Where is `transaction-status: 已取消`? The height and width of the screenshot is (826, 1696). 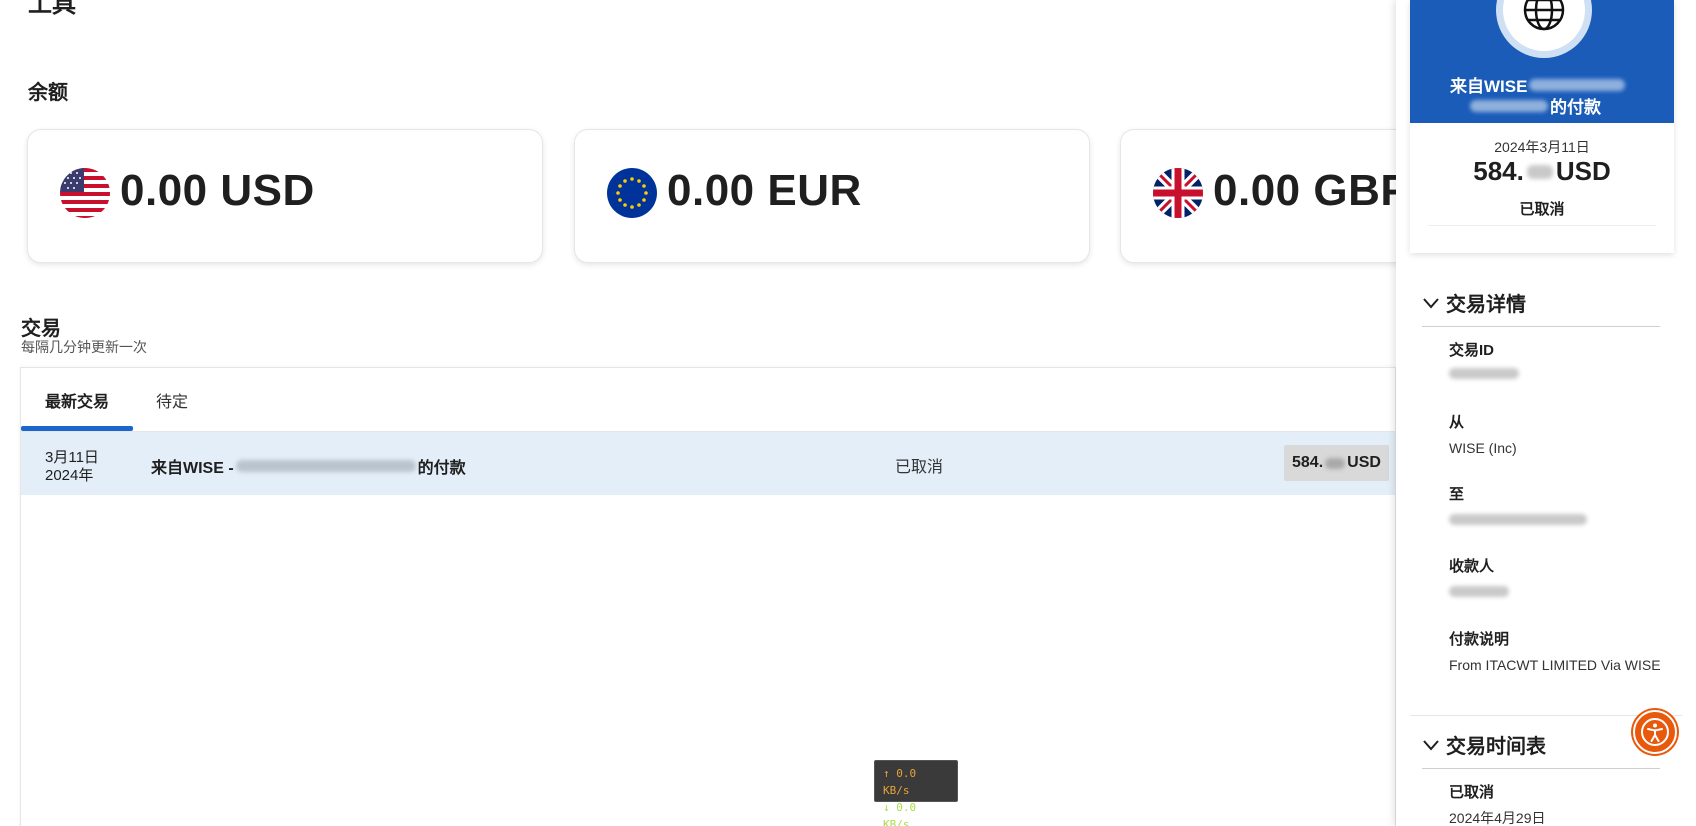 transaction-status: 已取消 is located at coordinates (919, 467).